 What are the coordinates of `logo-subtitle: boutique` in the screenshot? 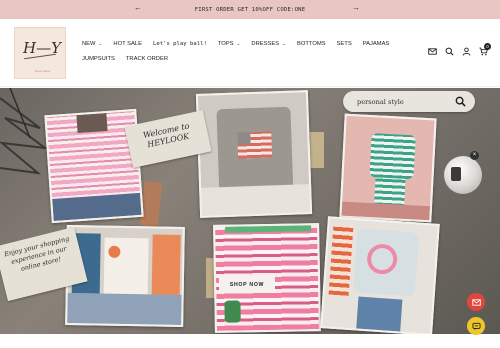 It's located at (43, 71).